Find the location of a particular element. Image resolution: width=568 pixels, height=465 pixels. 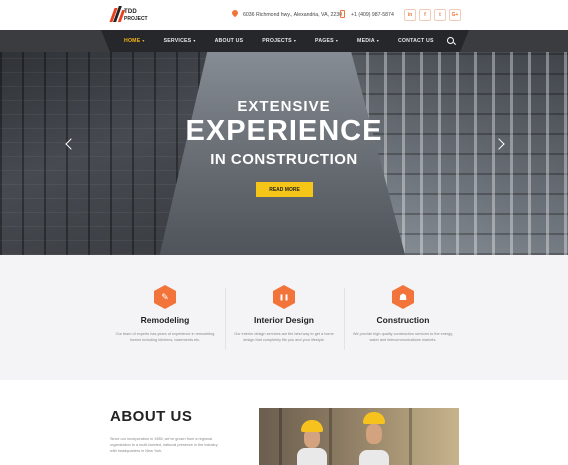

logo: TDD PROJECT is located at coordinates (131, 16).